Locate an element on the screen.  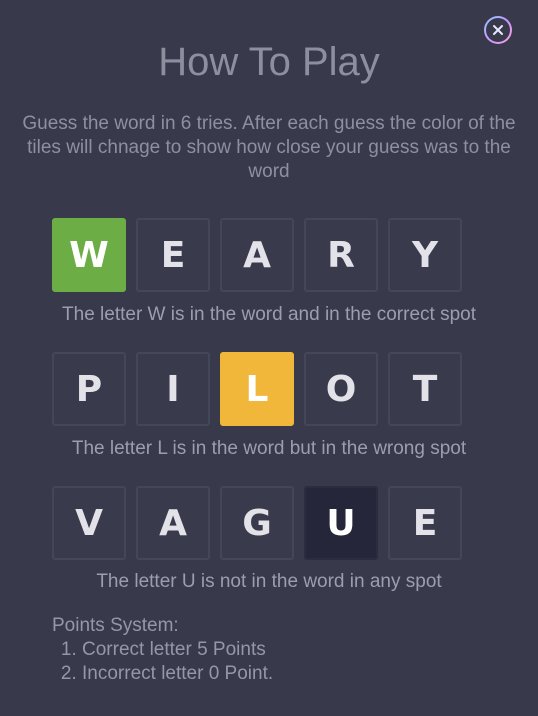
tile: T is located at coordinates (425, 389).